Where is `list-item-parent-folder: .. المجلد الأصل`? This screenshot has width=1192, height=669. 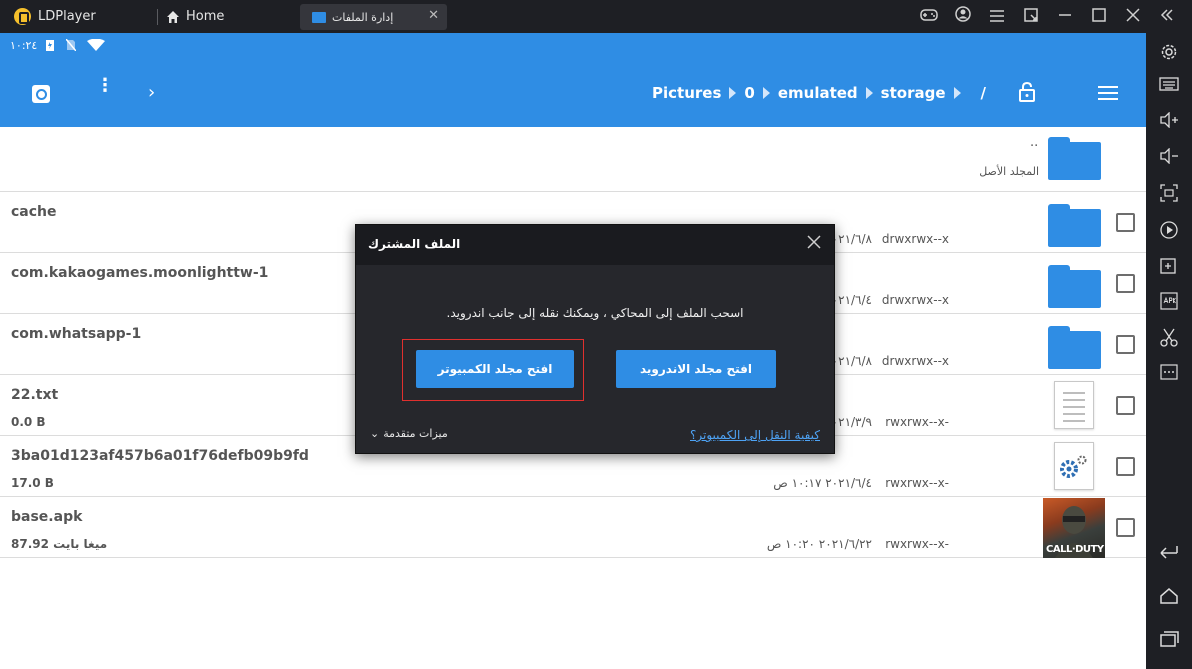
list-item-parent-folder: .. المجلد الأصل is located at coordinates (573, 159).